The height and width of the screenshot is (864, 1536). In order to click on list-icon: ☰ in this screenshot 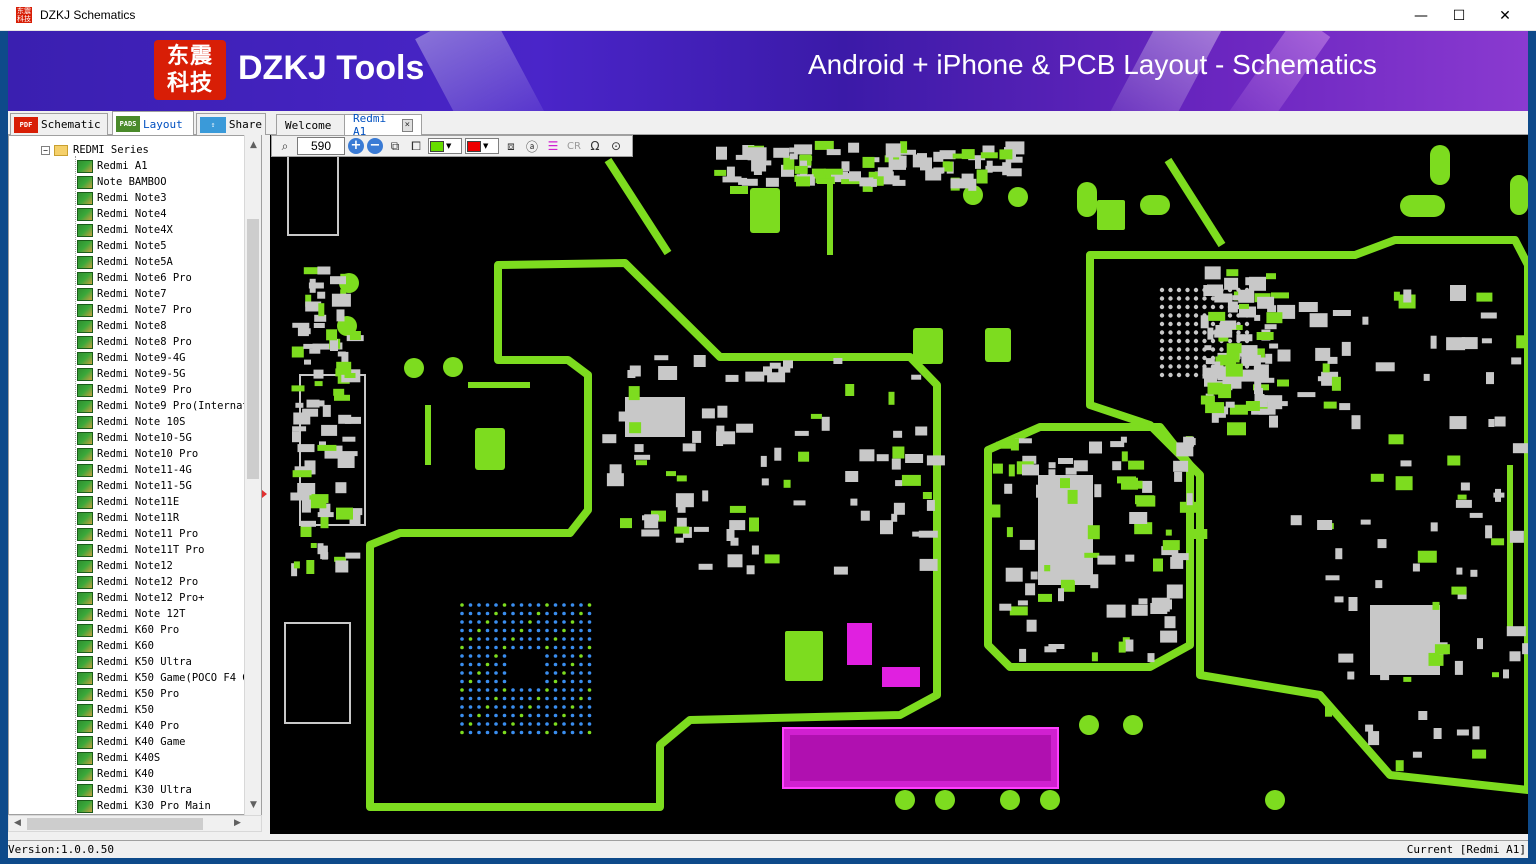, I will do `click(553, 146)`.